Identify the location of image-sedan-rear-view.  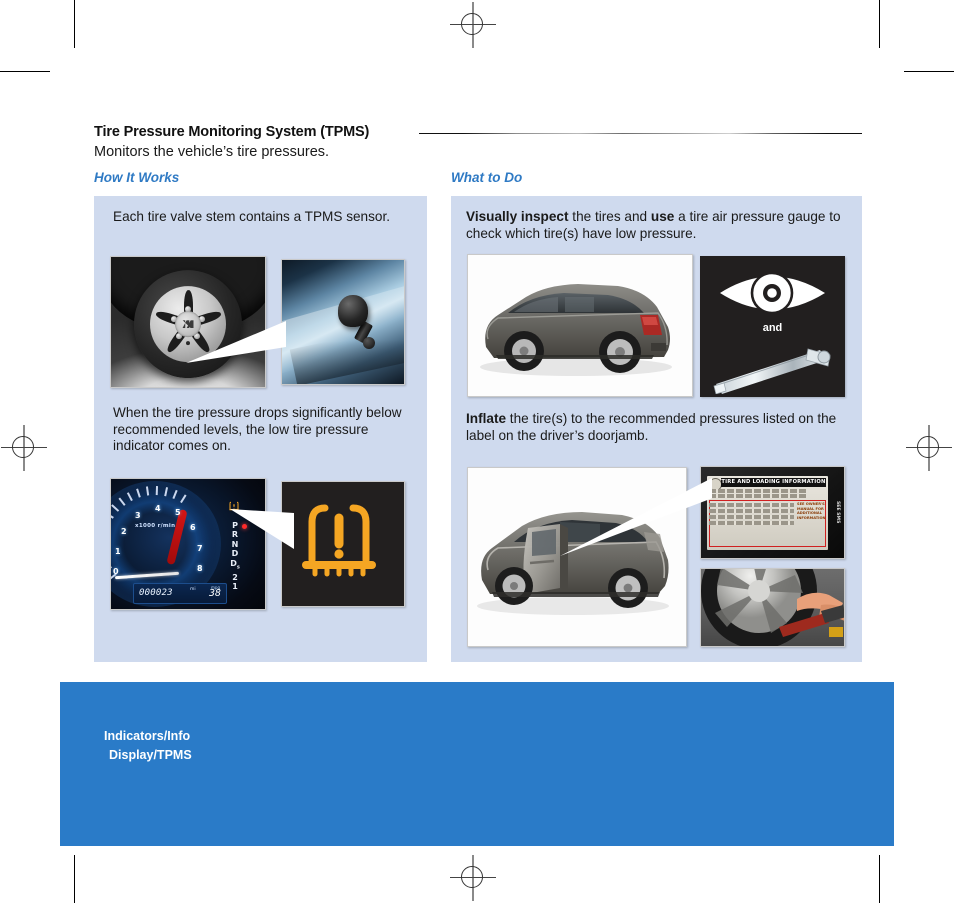
(580, 325).